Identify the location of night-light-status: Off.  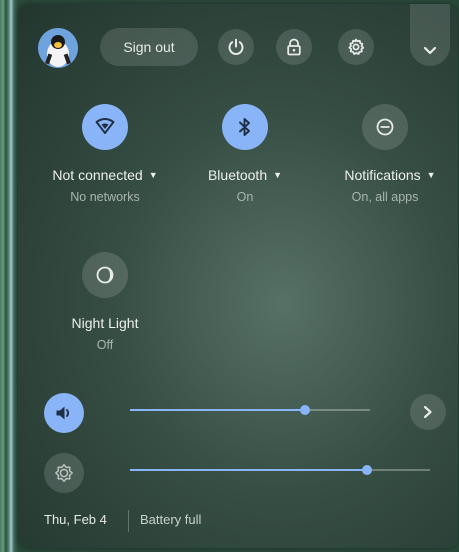
(105, 345).